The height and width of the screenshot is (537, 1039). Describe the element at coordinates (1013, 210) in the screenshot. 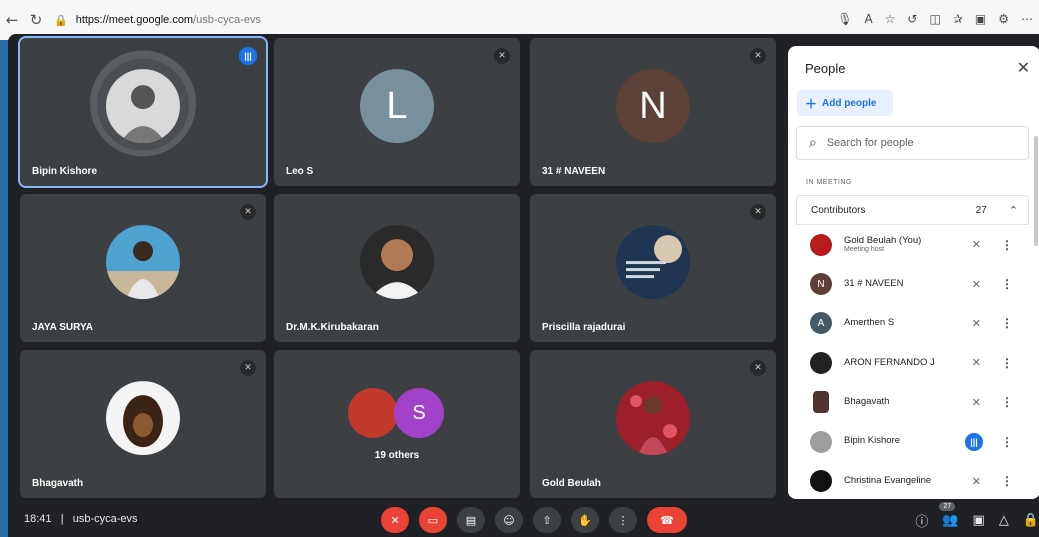

I see `chevron-up-icon: ⌃` at that location.